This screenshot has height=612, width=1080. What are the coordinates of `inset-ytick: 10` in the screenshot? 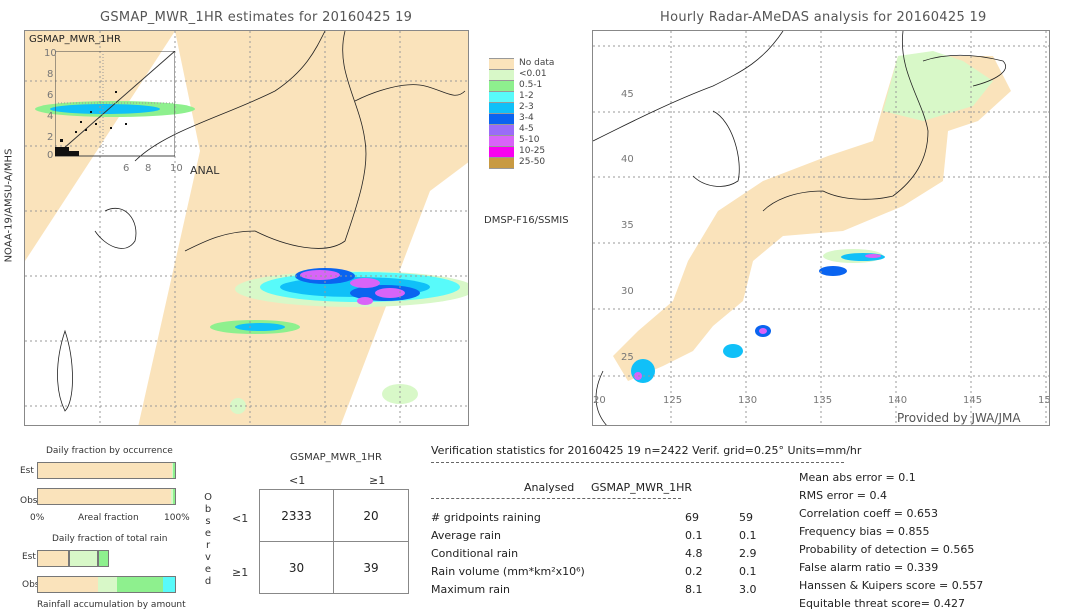 It's located at (50, 53).